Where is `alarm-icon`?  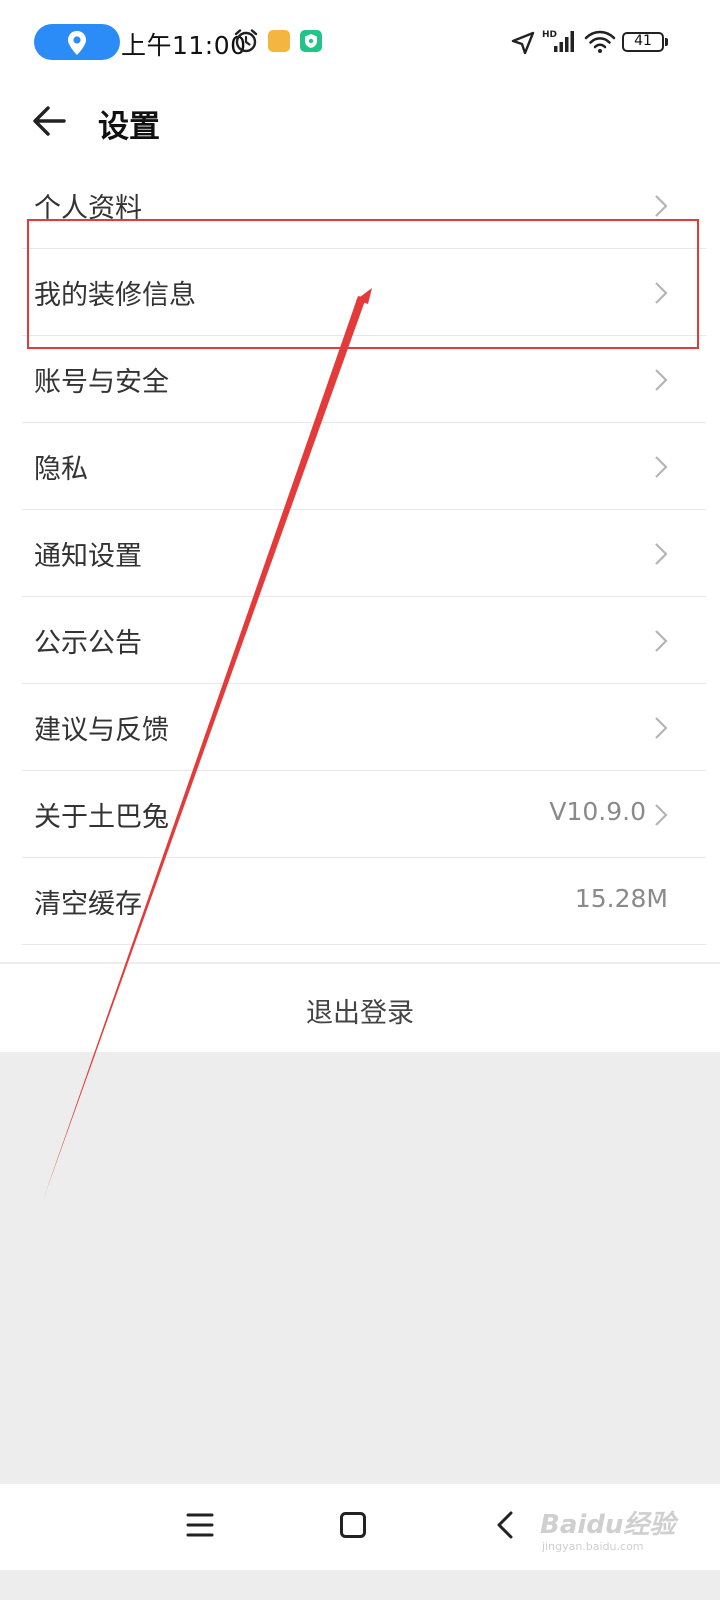
alarm-icon is located at coordinates (246, 41).